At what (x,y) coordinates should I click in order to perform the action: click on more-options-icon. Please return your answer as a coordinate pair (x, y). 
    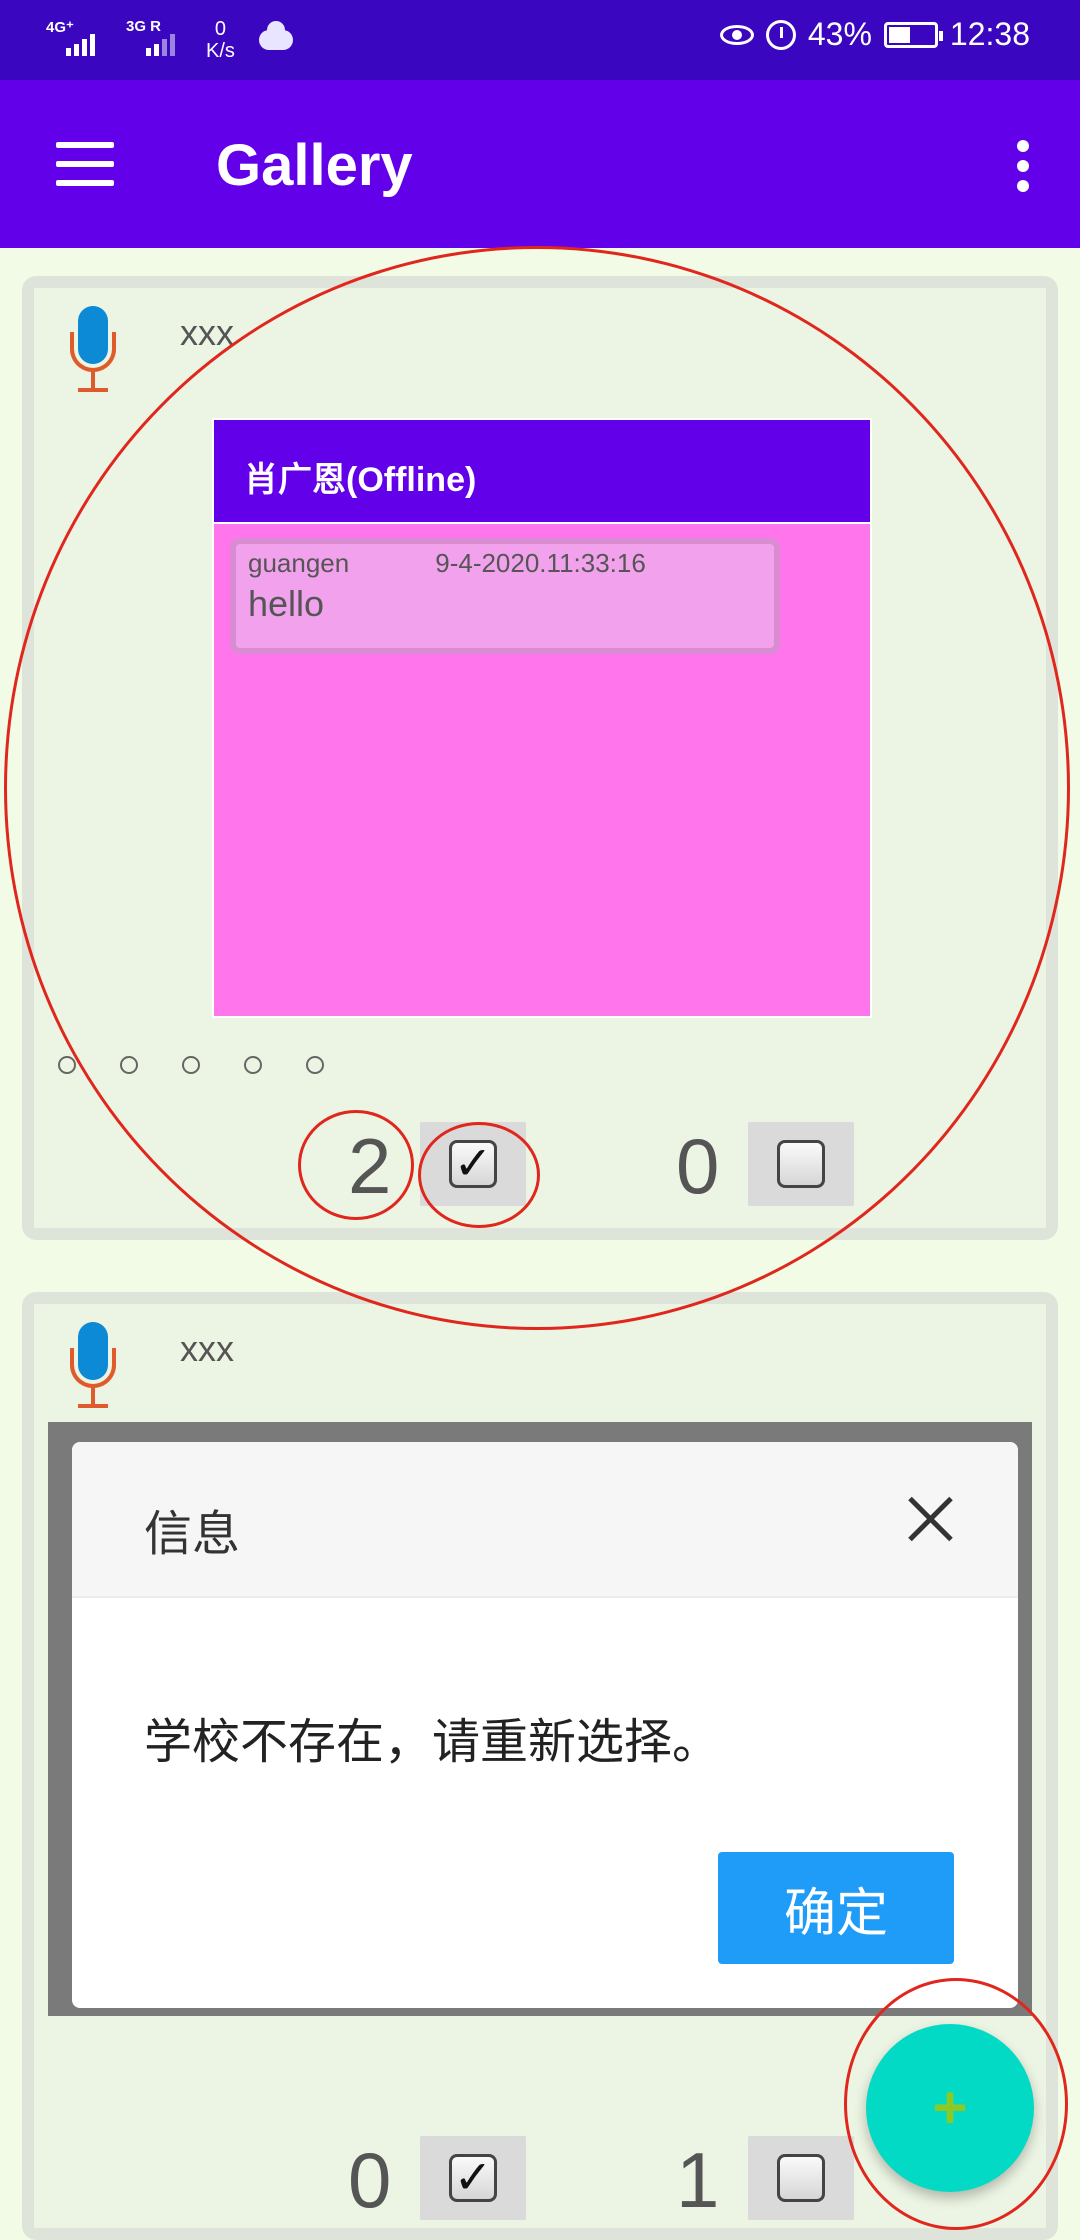
    Looking at the image, I should click on (1023, 166).